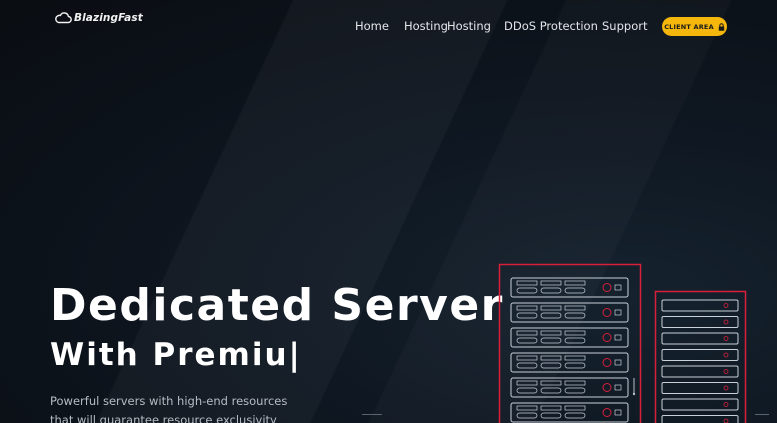 This screenshot has width=777, height=423. Describe the element at coordinates (551, 26) in the screenshot. I see `nav-item-ddos-protection: DDoS Protection` at that location.